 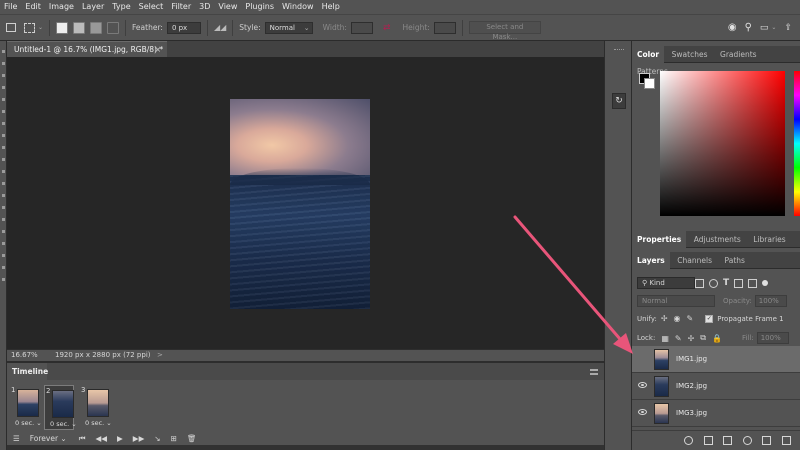 What do you see at coordinates (665, 338) in the screenshot?
I see `lock-transparency-icon: ▦` at bounding box center [665, 338].